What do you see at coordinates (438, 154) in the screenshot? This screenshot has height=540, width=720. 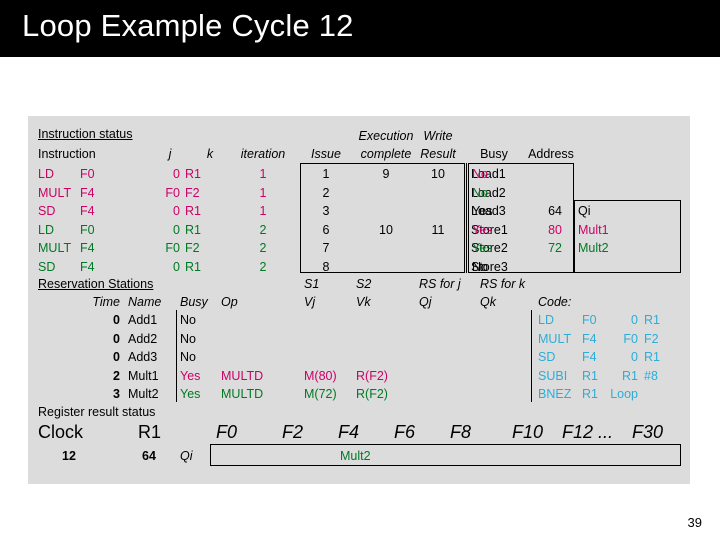 I see `header-result: Result` at bounding box center [438, 154].